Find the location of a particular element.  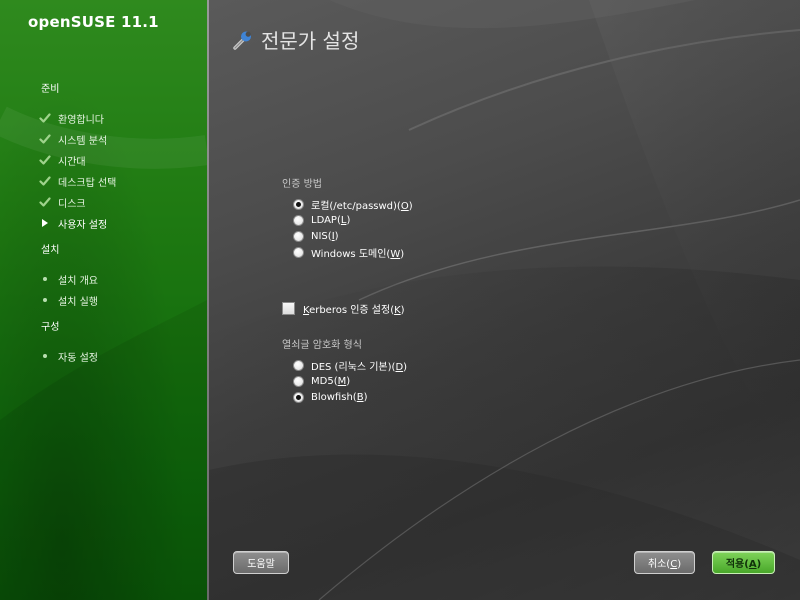

password-encryption-label: 열쇠글 암호화 형식 is located at coordinates (322, 345).